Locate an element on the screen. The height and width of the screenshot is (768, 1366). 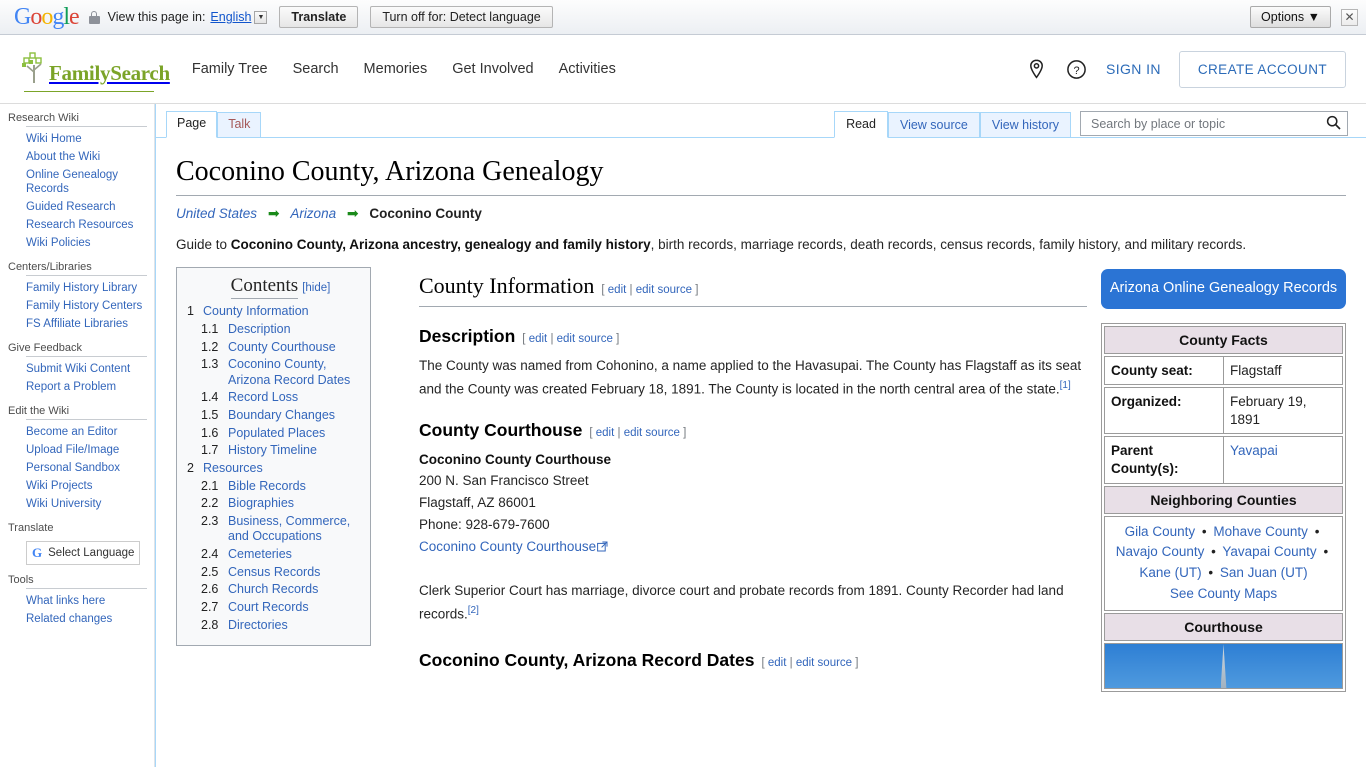
nav-item-get-involved: Get Involved is located at coordinates (492, 69).